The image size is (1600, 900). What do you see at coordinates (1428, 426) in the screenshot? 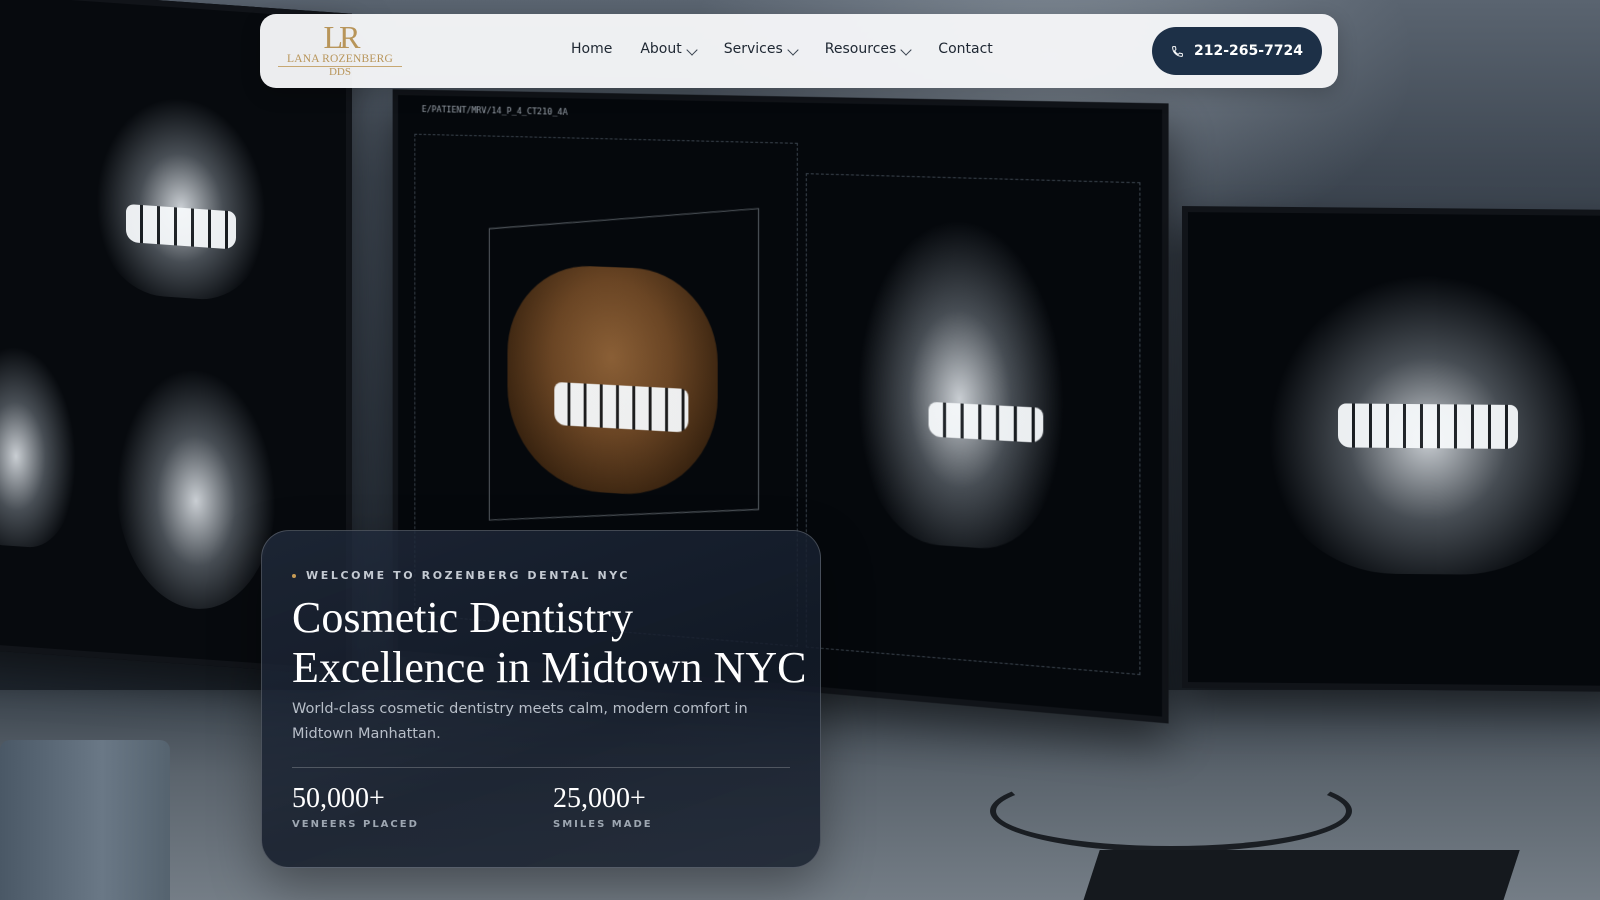
I see `panoramic-teeth-image` at bounding box center [1428, 426].